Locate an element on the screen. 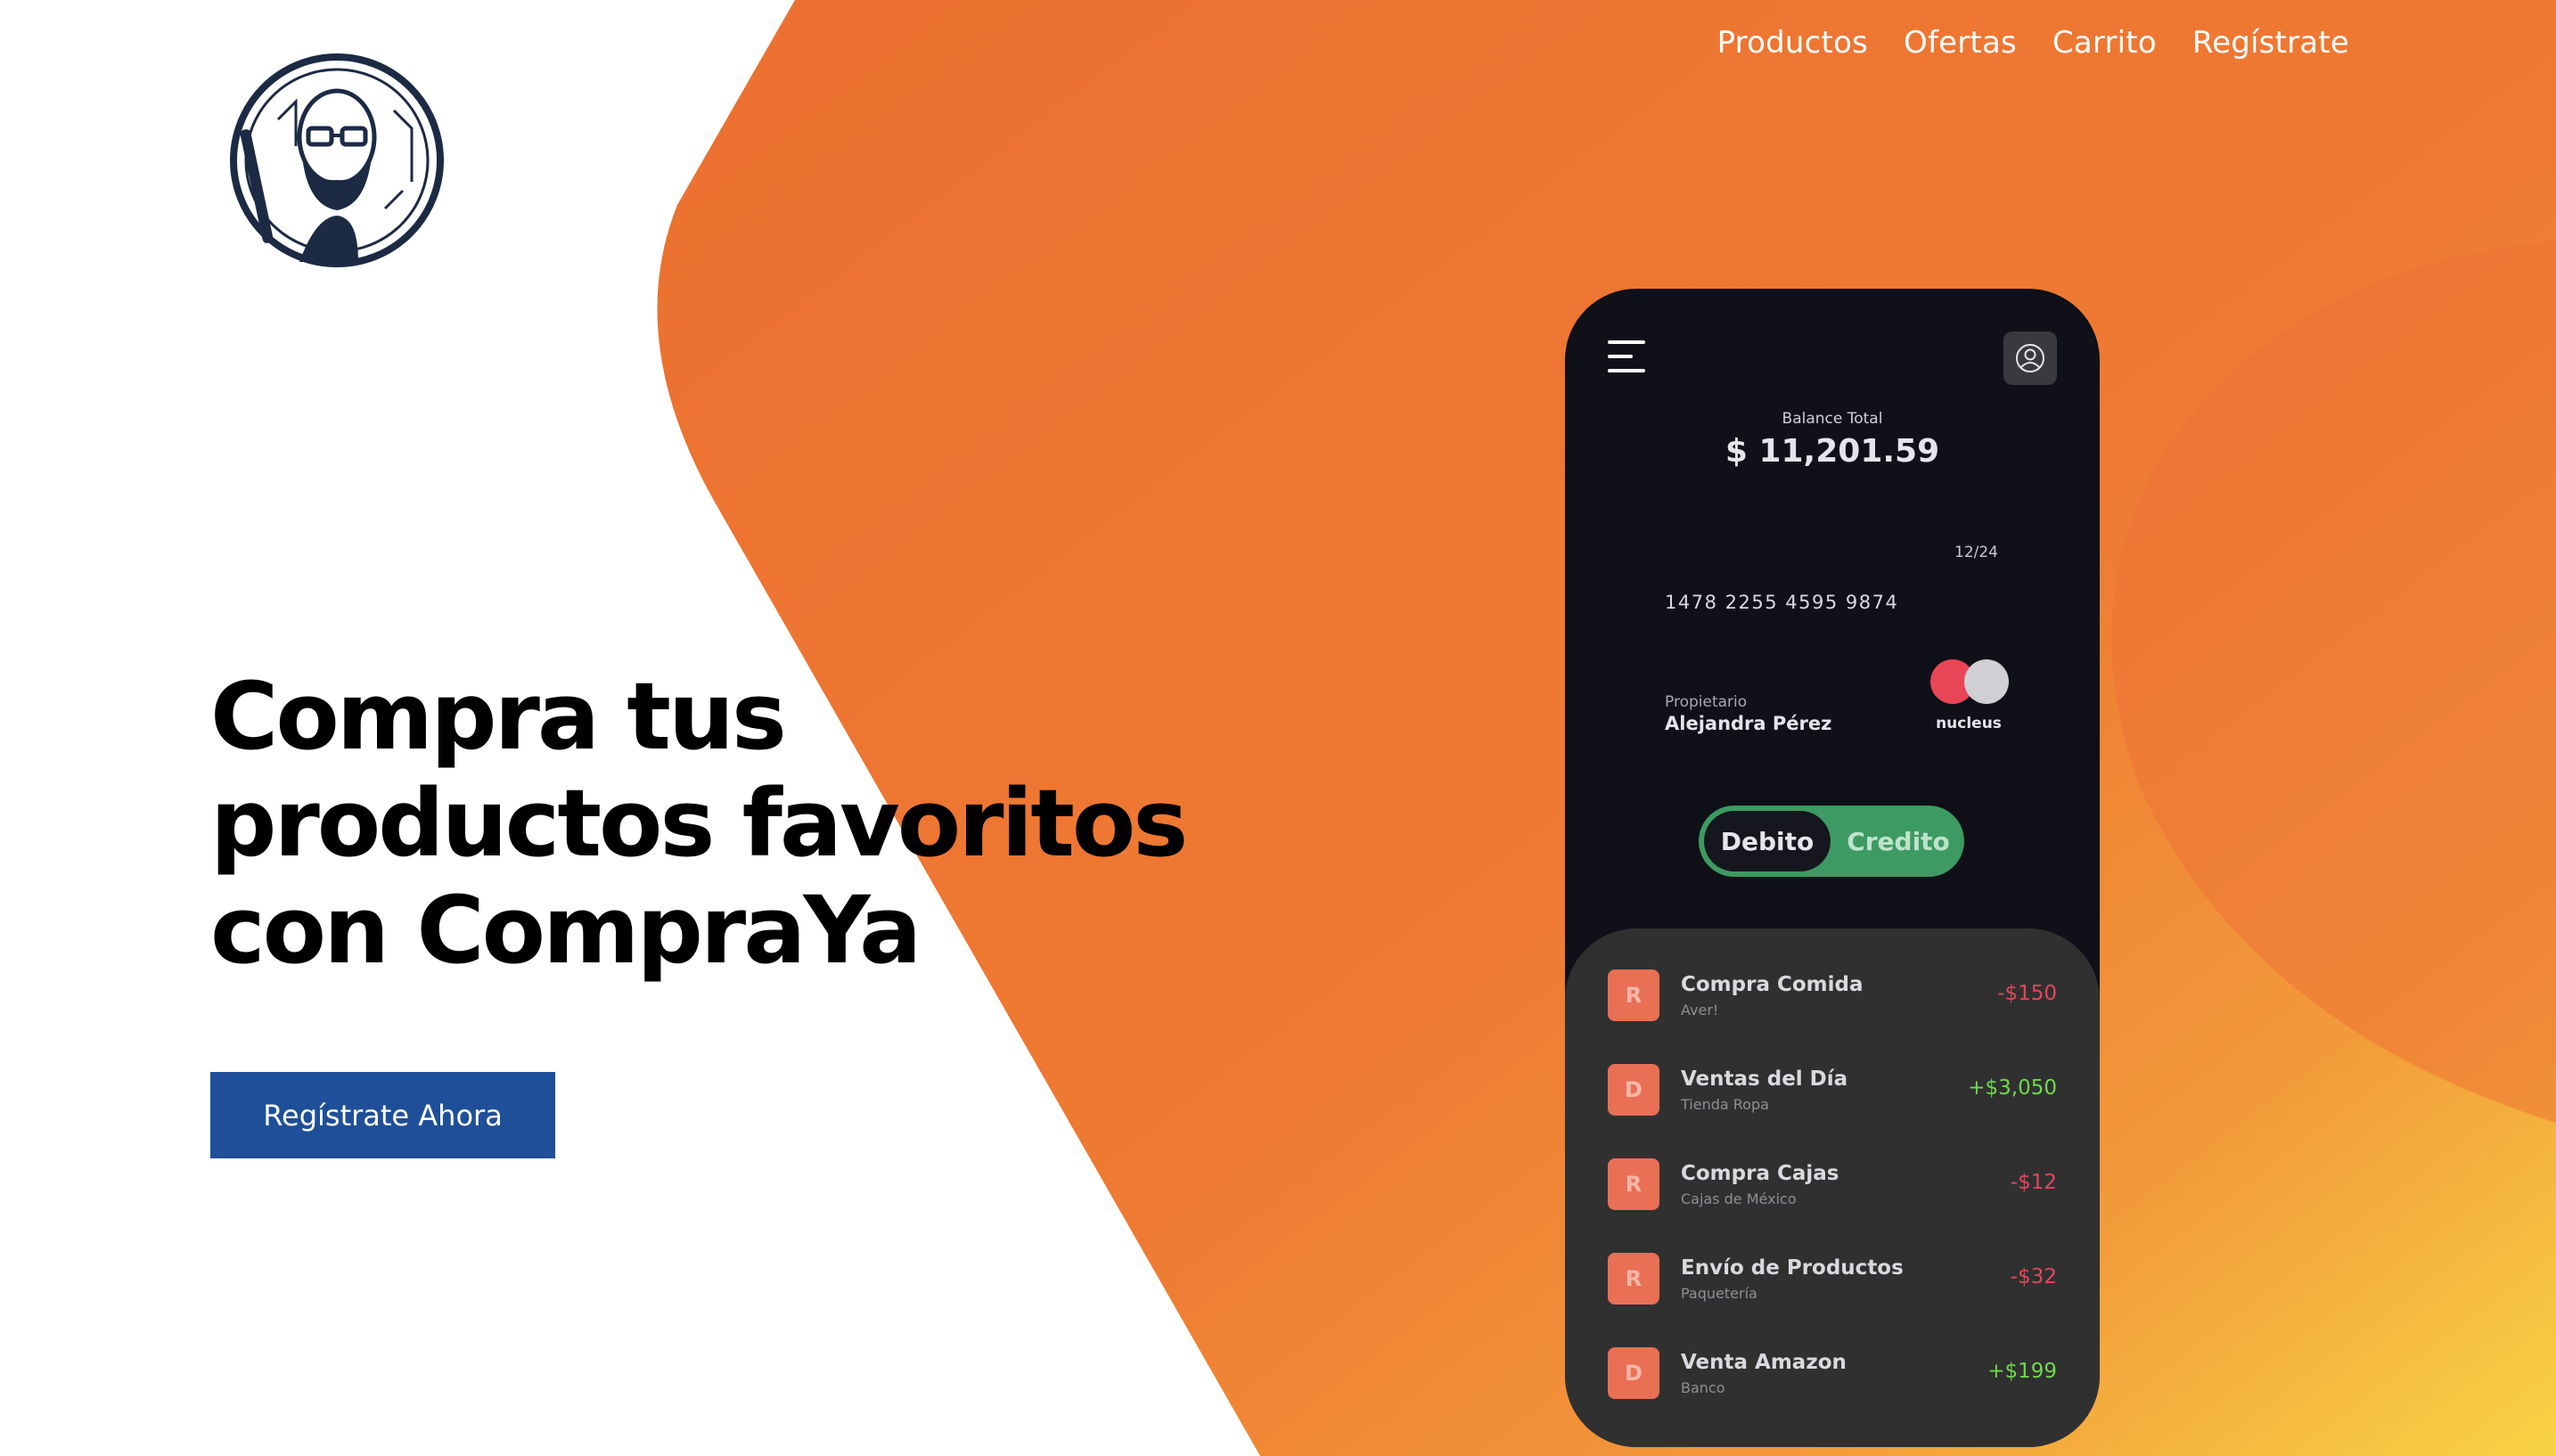 The height and width of the screenshot is (1456, 2556). logo-portrait-icon is located at coordinates (337, 160).